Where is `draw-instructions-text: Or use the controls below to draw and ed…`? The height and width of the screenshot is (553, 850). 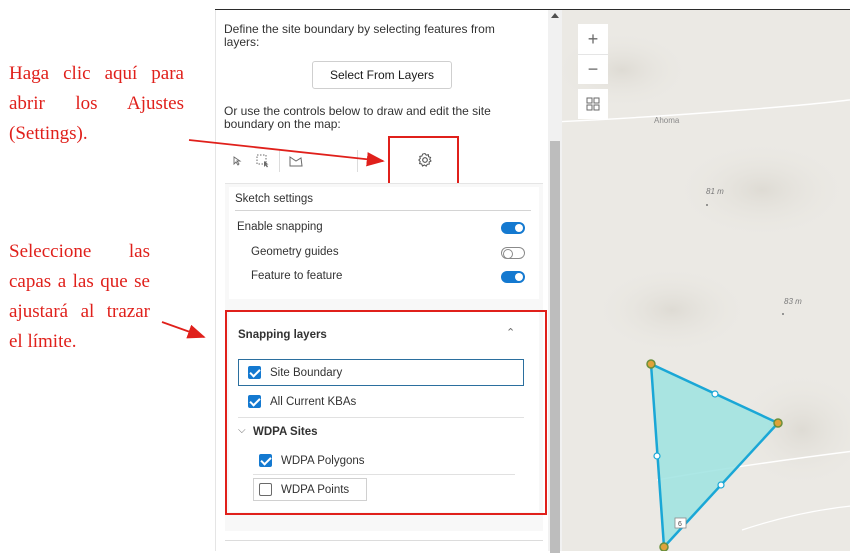 draw-instructions-text: Or use the controls below to draw and ed… is located at coordinates (357, 117).